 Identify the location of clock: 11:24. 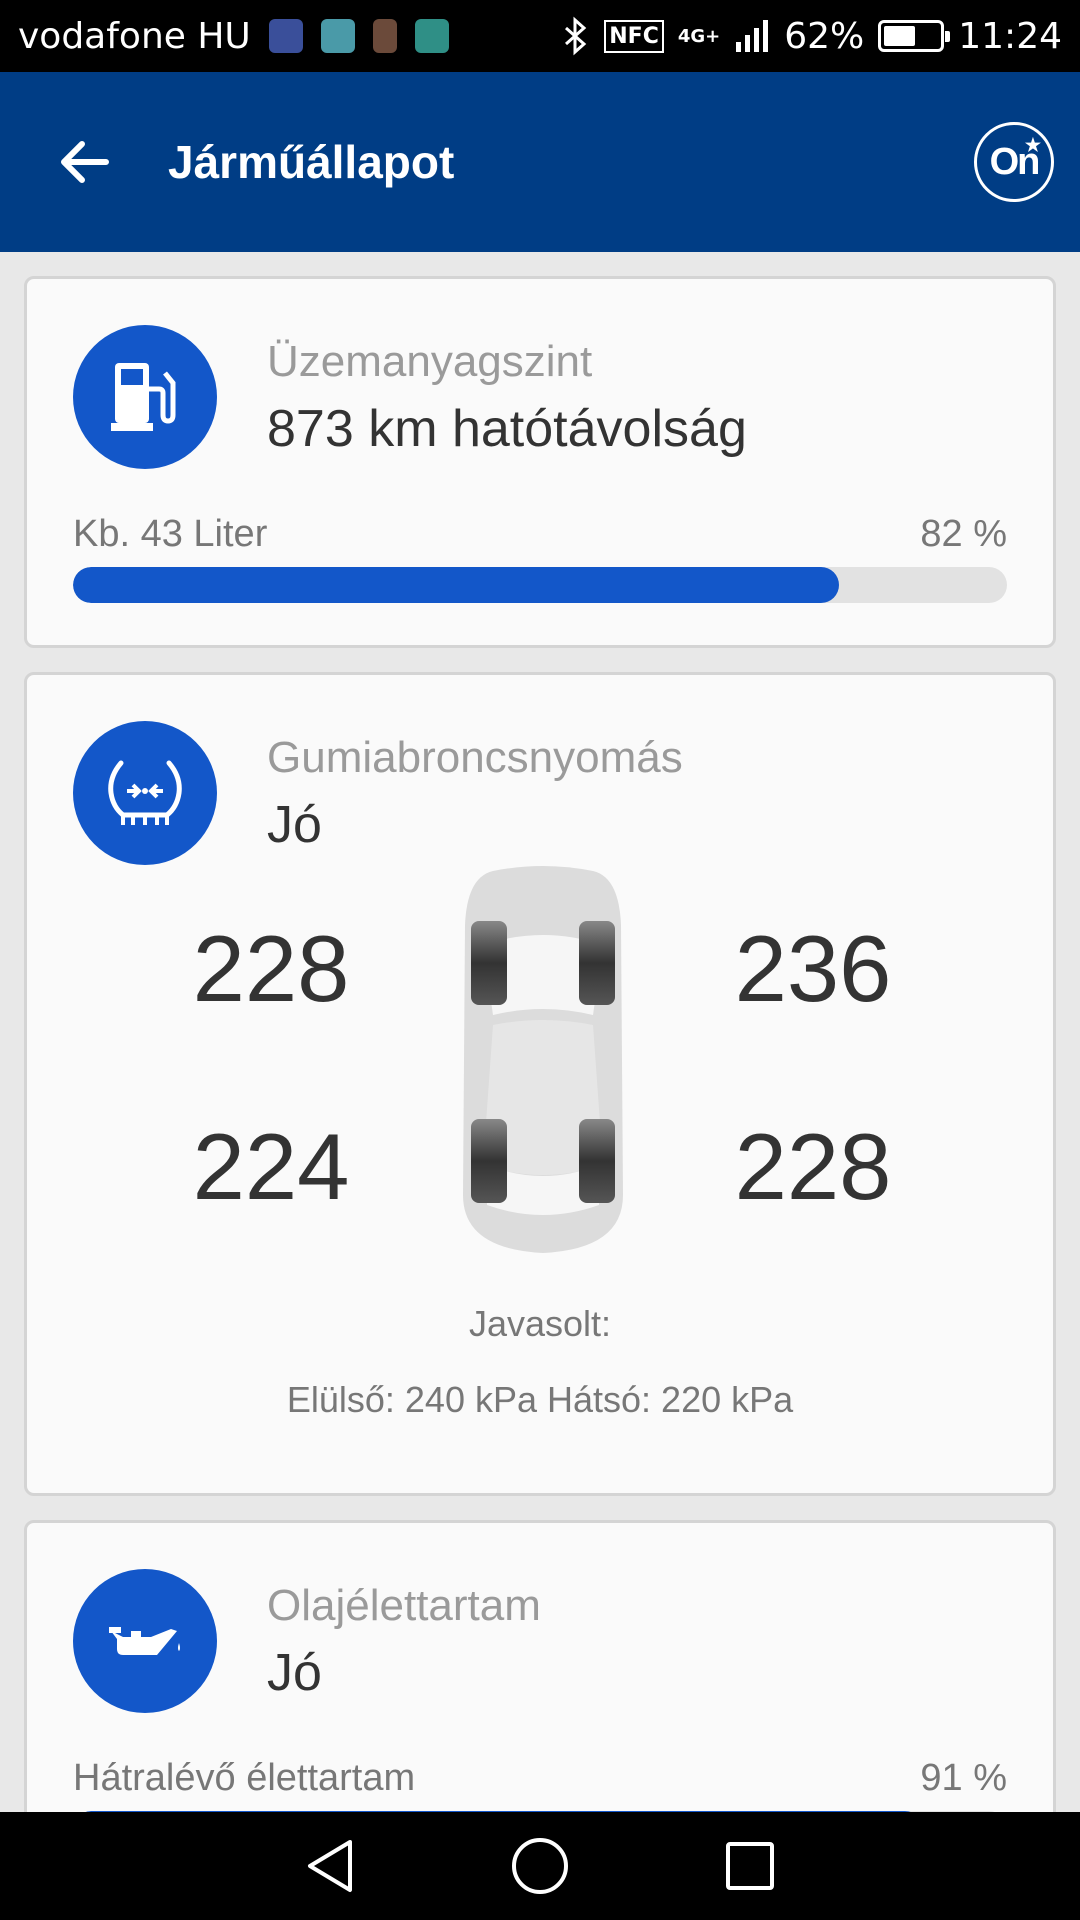
(1010, 36).